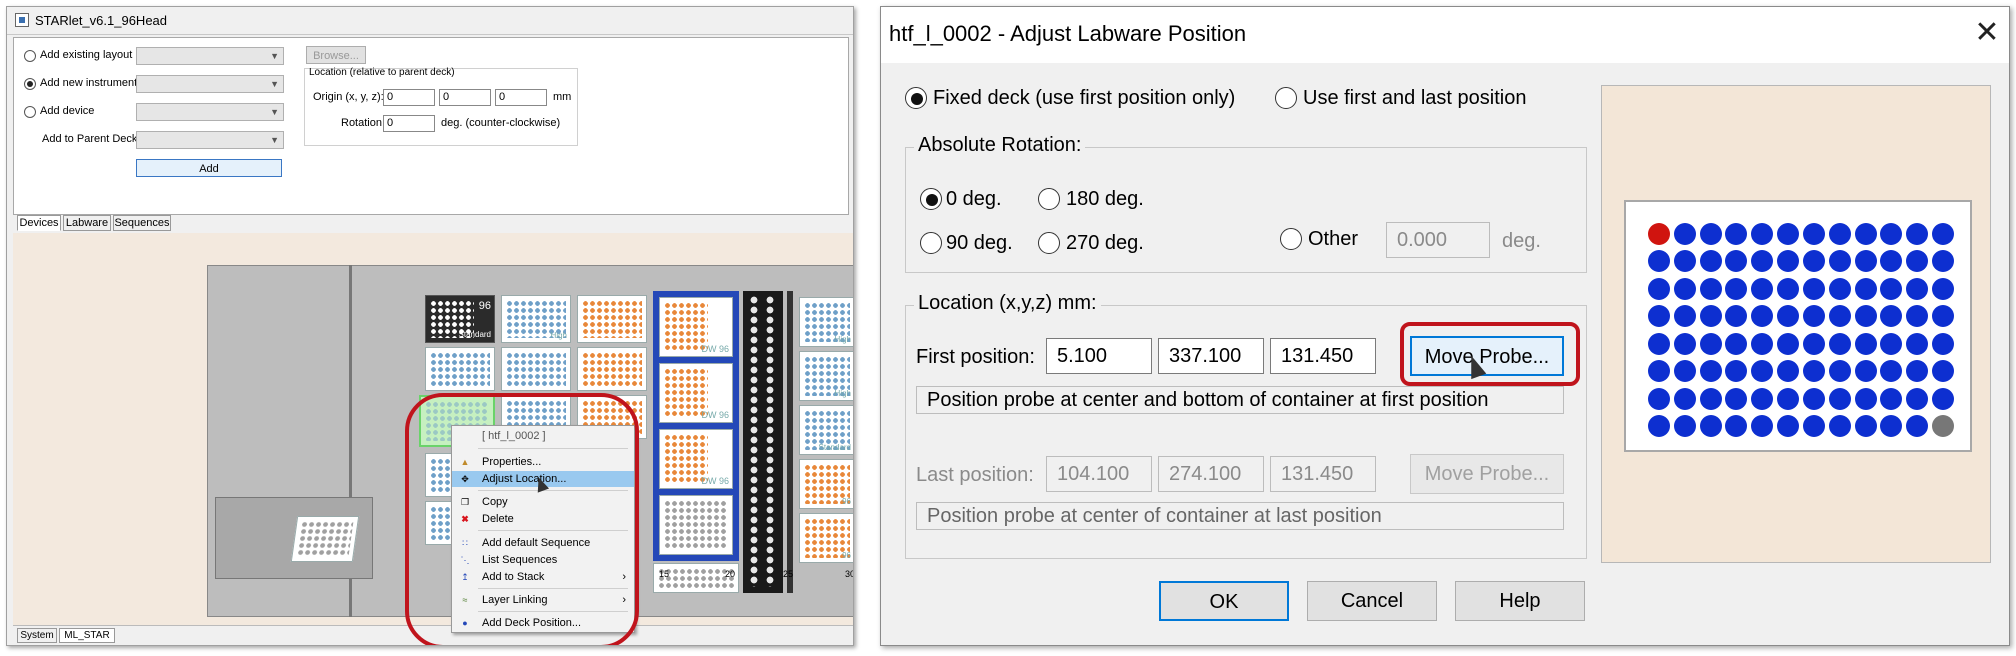 This screenshot has width=2016, height=656. Describe the element at coordinates (715, 349) in the screenshot. I see `plate-label: DW 96` at that location.